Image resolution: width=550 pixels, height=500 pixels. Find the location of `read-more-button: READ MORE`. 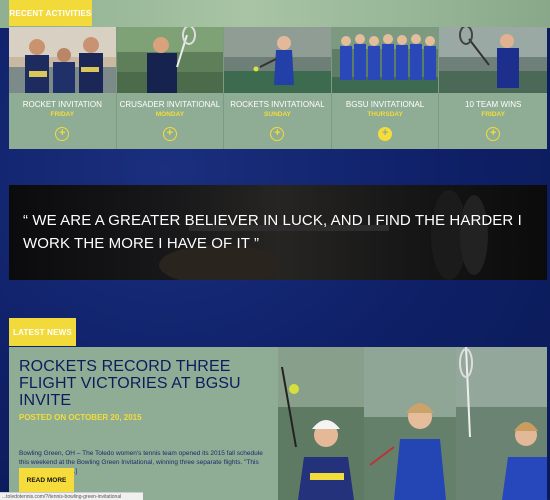

read-more-button: READ MORE is located at coordinates (46, 480).